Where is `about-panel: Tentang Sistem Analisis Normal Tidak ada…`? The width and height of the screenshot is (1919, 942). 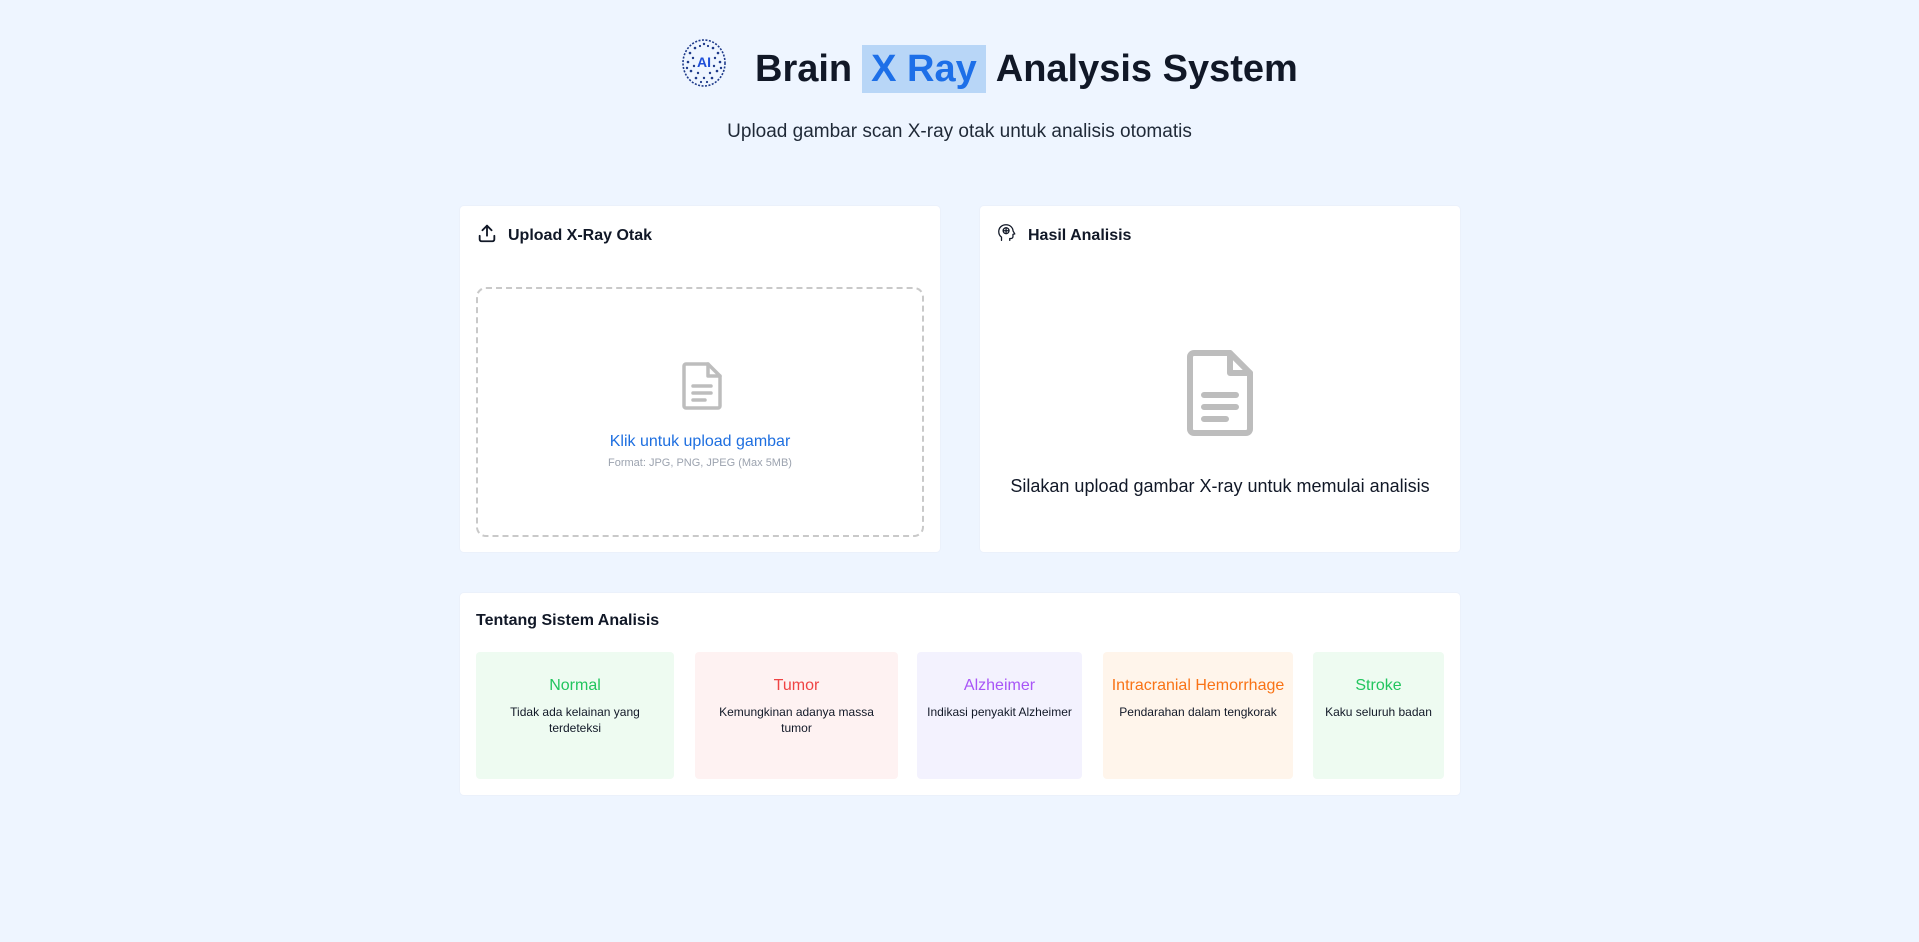 about-panel: Tentang Sistem Analisis Normal Tidak ada… is located at coordinates (960, 694).